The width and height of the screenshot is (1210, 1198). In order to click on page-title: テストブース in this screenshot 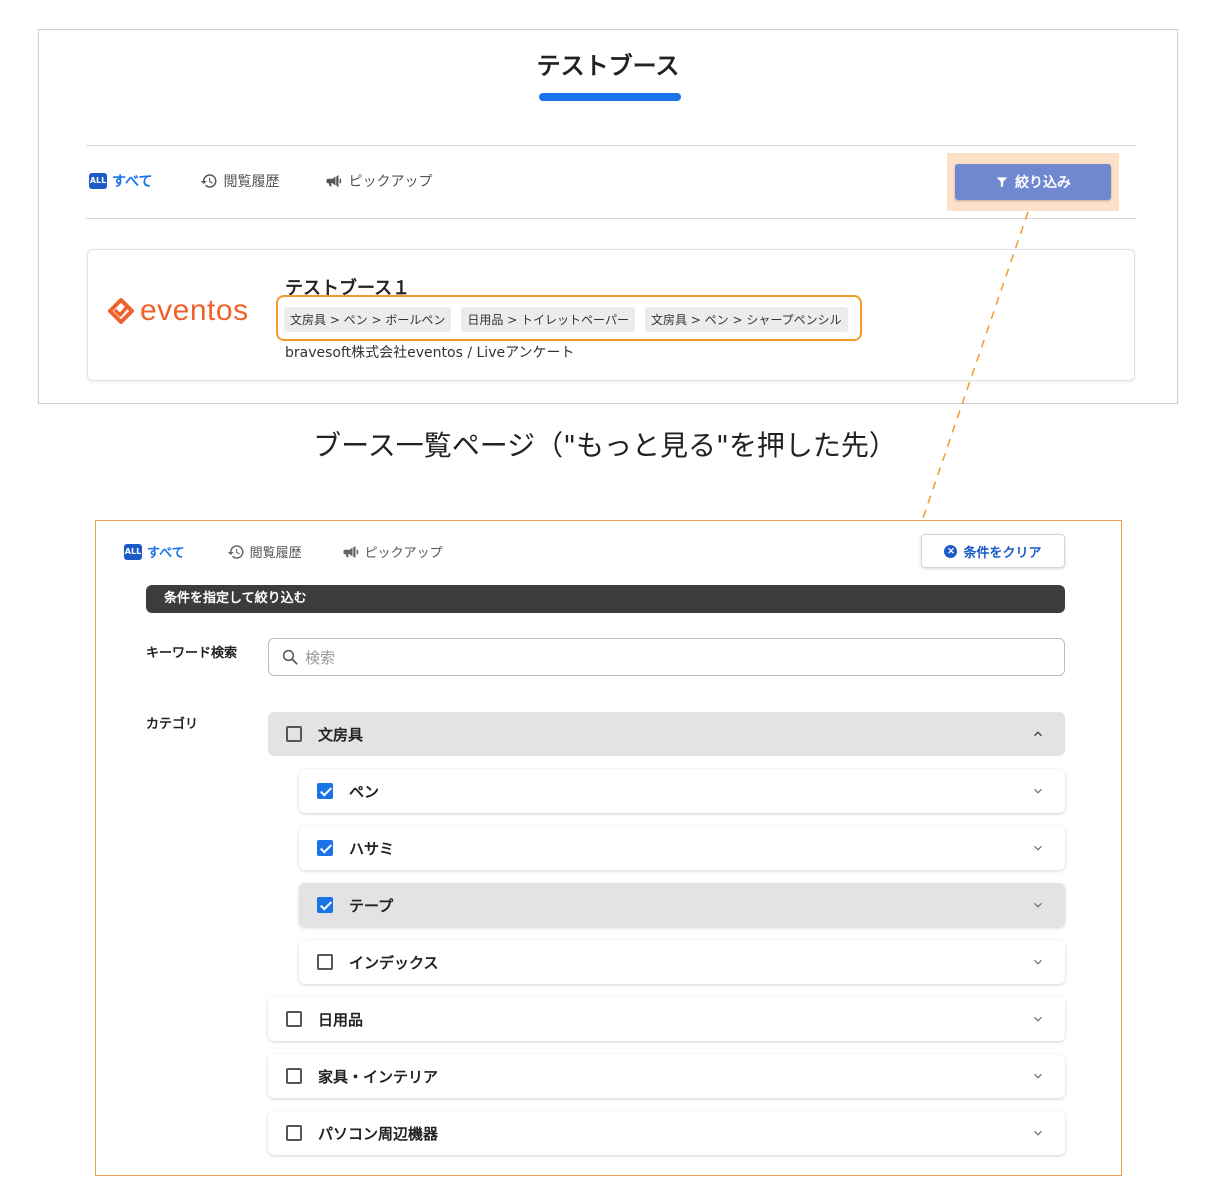, I will do `click(608, 66)`.